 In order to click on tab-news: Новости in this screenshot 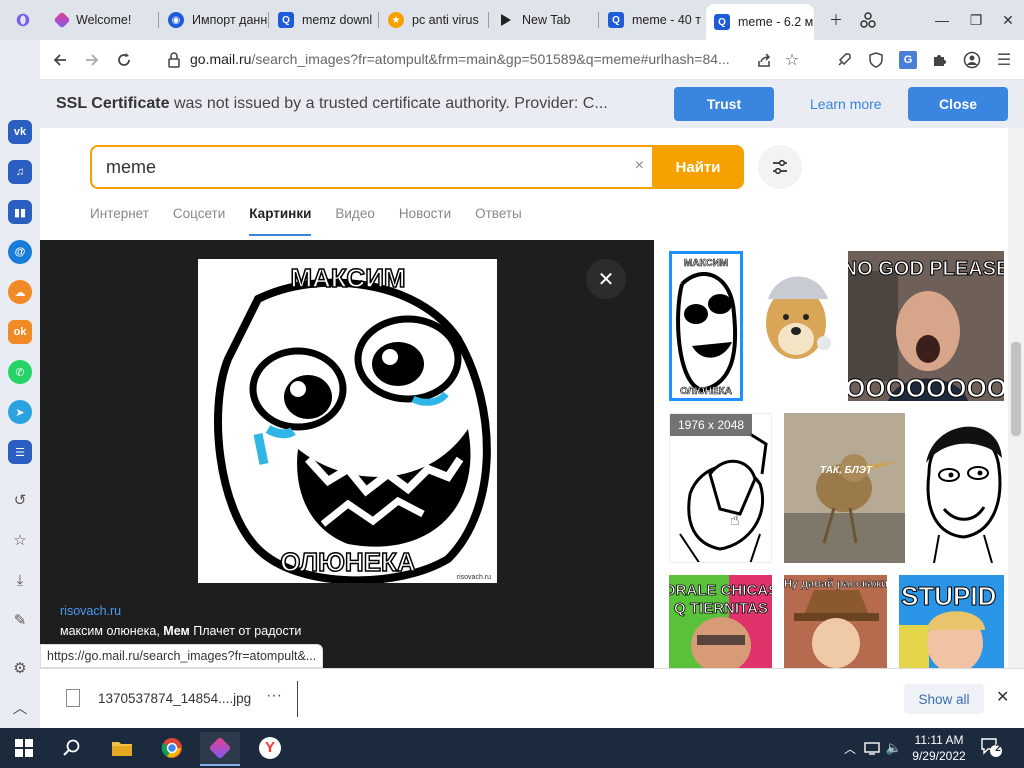, I will do `click(425, 213)`.